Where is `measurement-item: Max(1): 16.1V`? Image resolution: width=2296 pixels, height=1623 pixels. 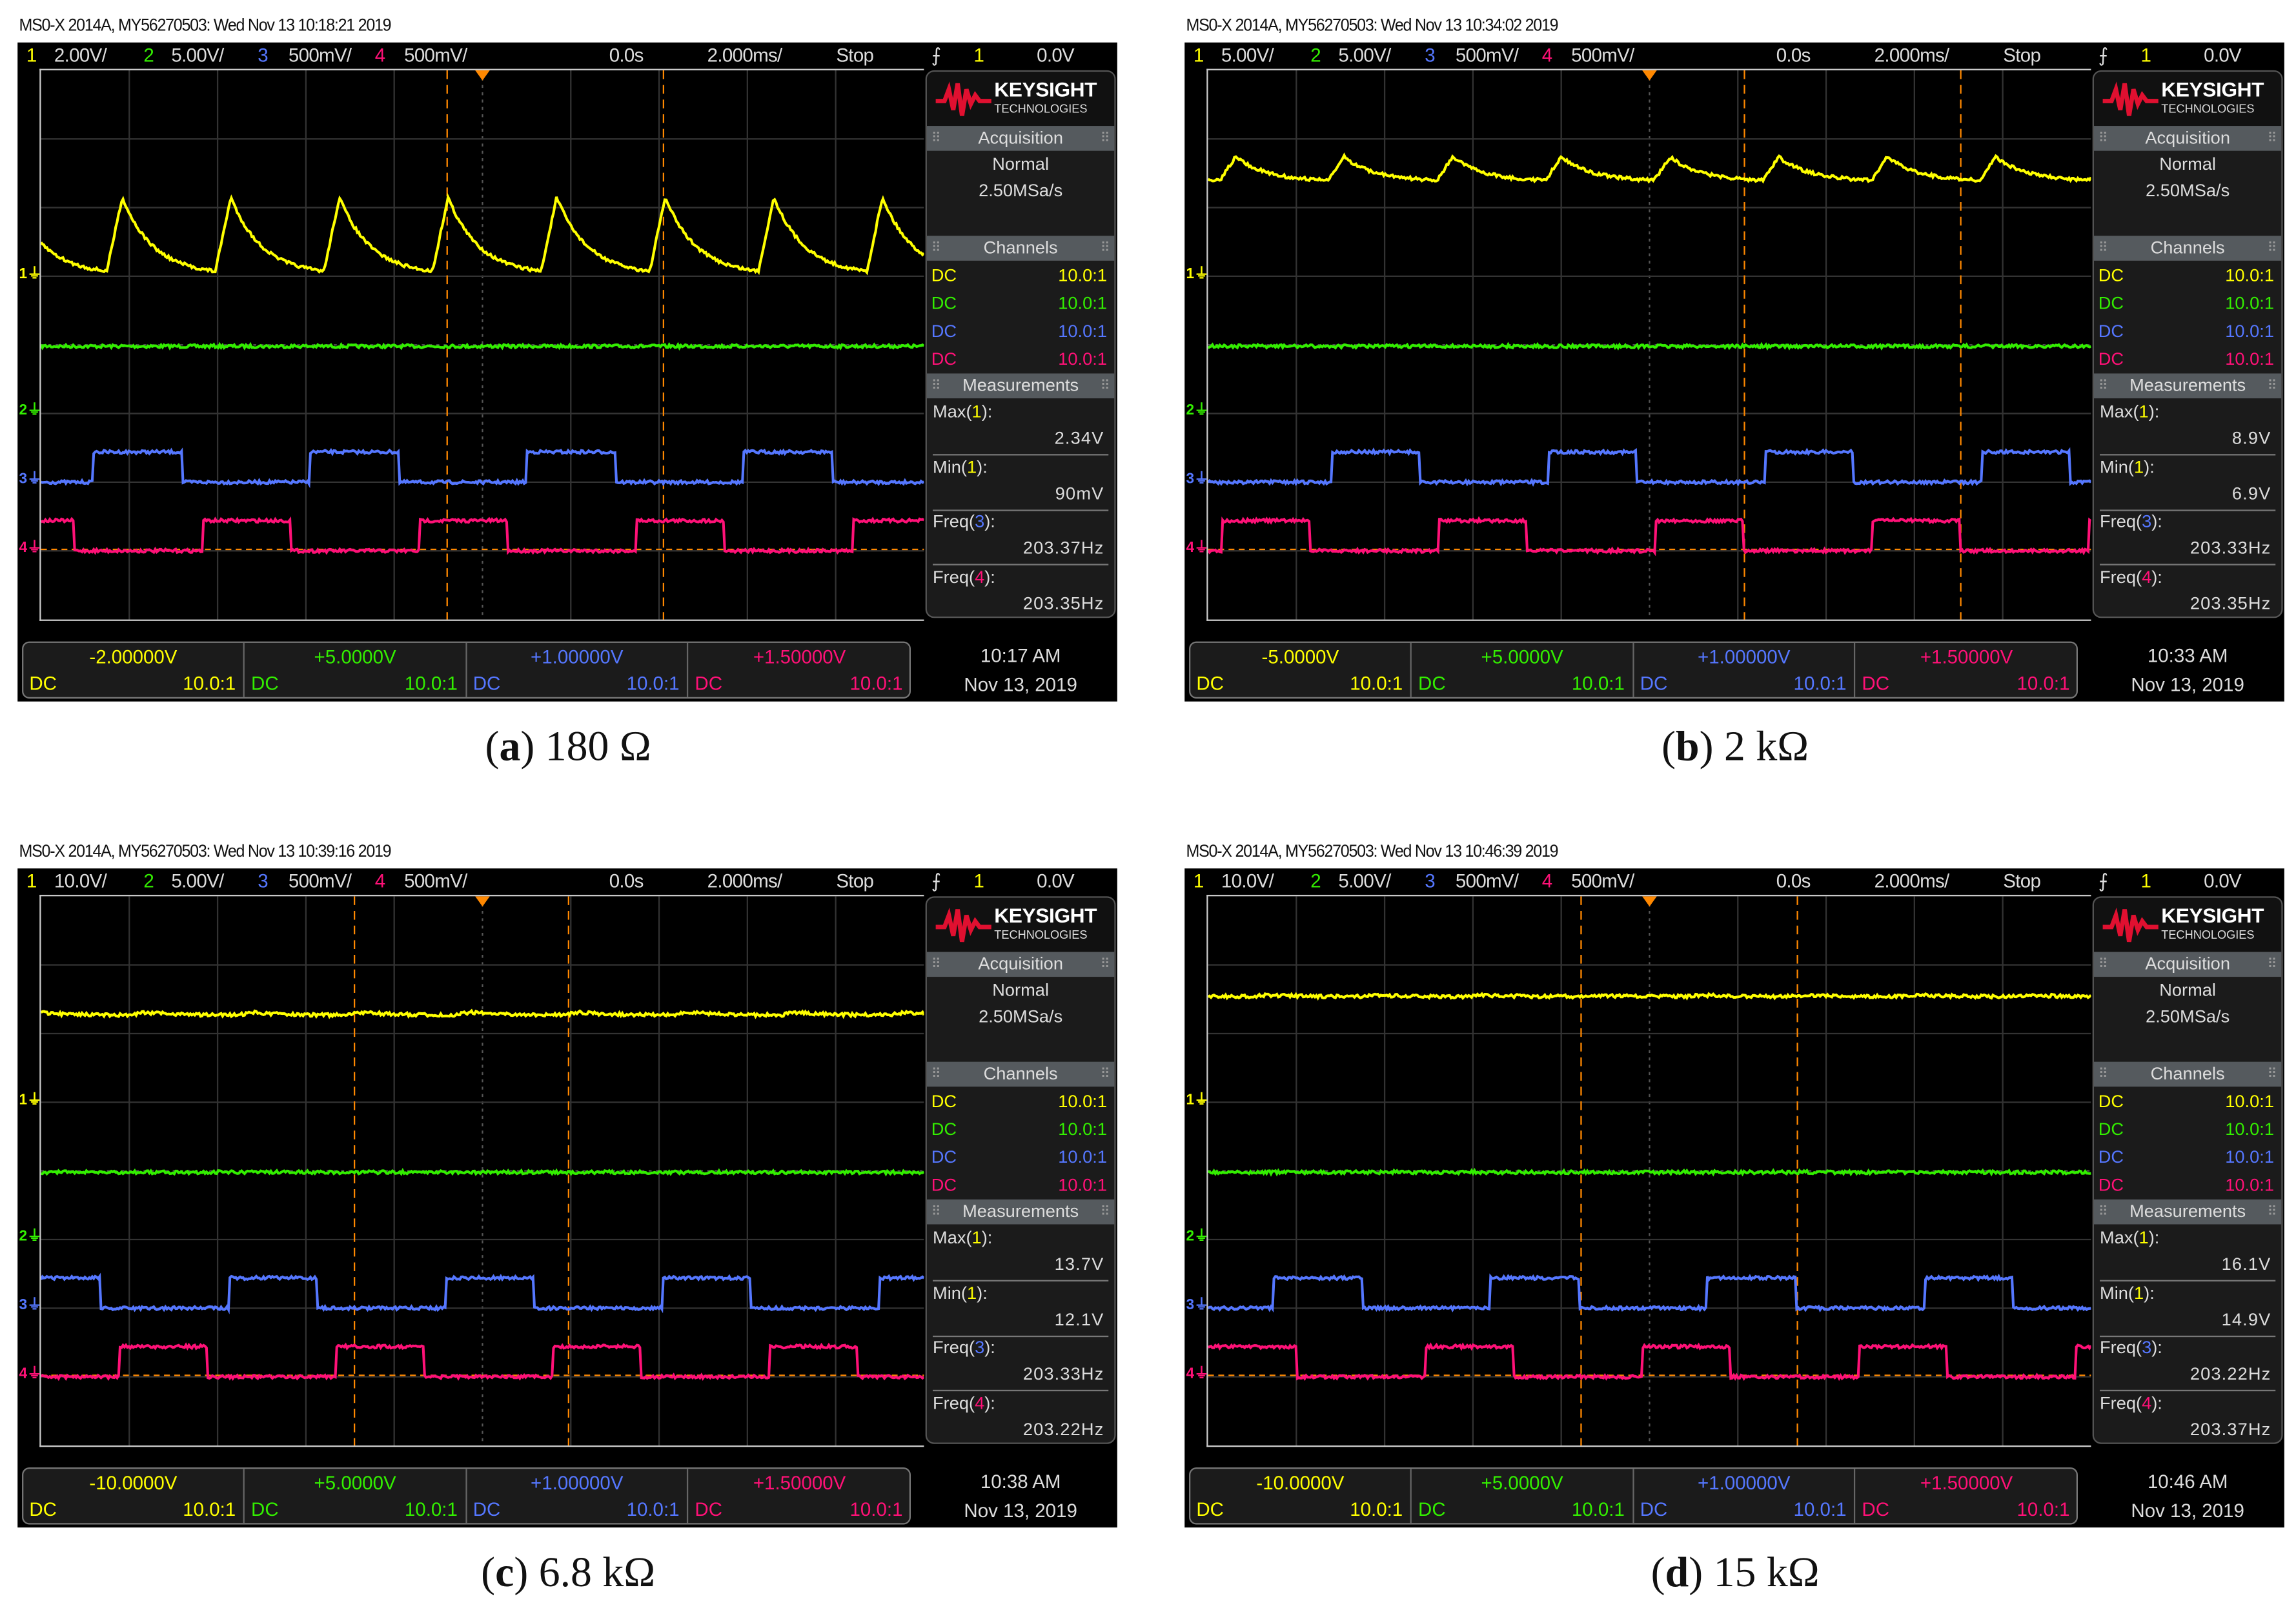 measurement-item: Max(1): 16.1V is located at coordinates (2188, 1254).